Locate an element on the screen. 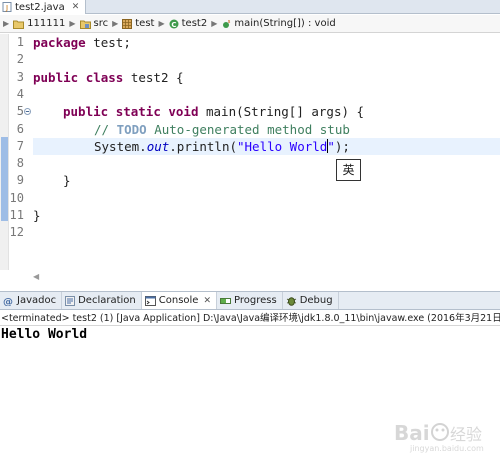 The width and height of the screenshot is (500, 465). source-folder-icon is located at coordinates (85, 24).